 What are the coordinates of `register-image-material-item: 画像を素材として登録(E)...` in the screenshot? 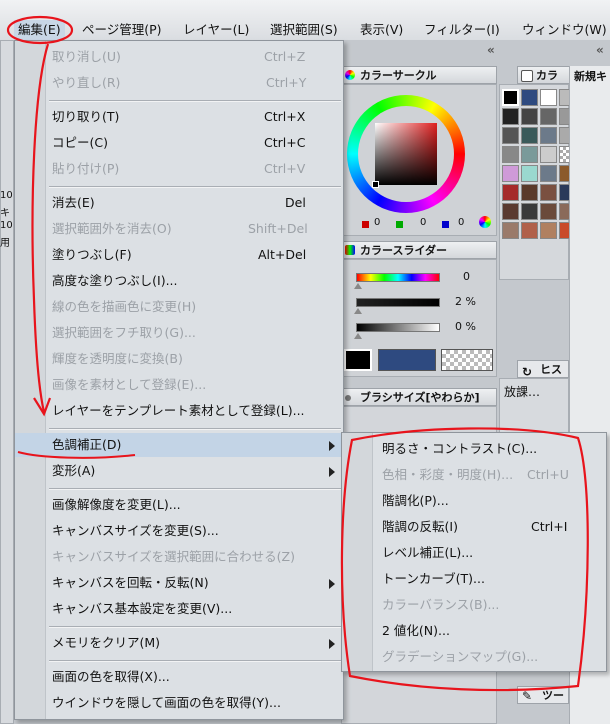 It's located at (179, 385).